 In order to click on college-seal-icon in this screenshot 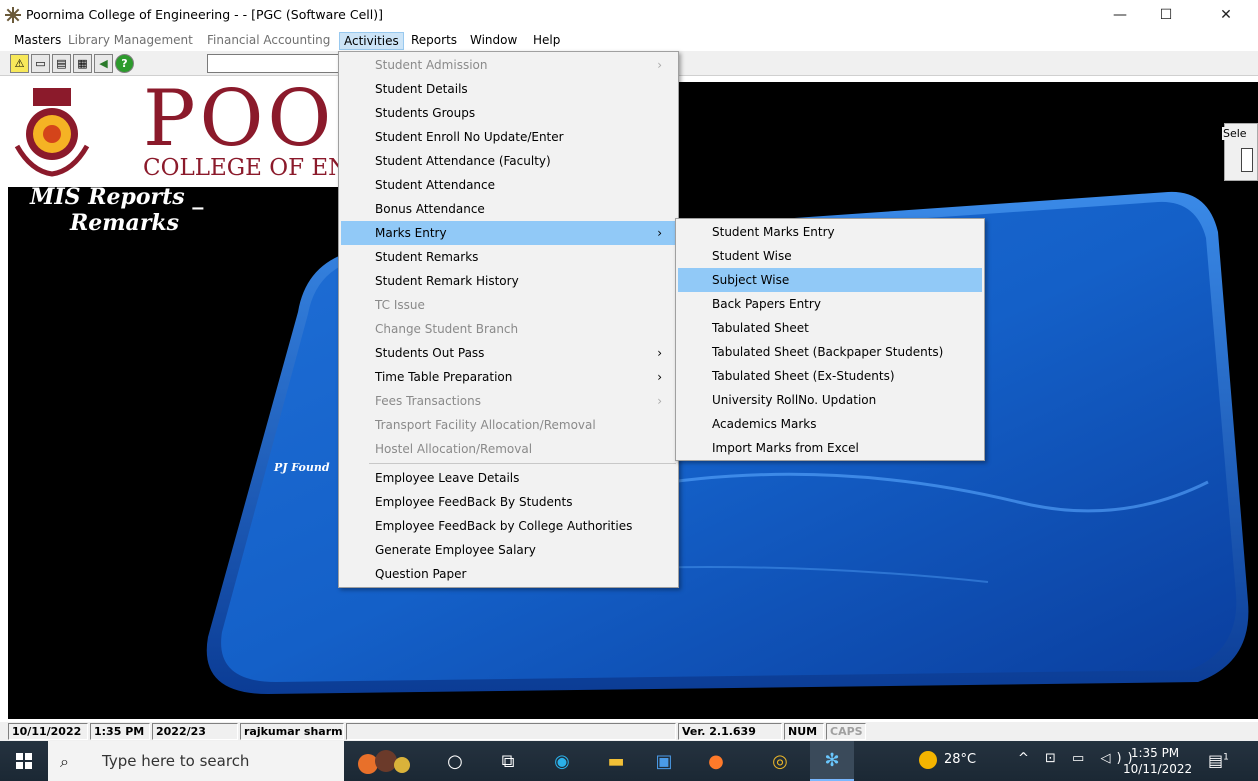, I will do `click(52, 133)`.